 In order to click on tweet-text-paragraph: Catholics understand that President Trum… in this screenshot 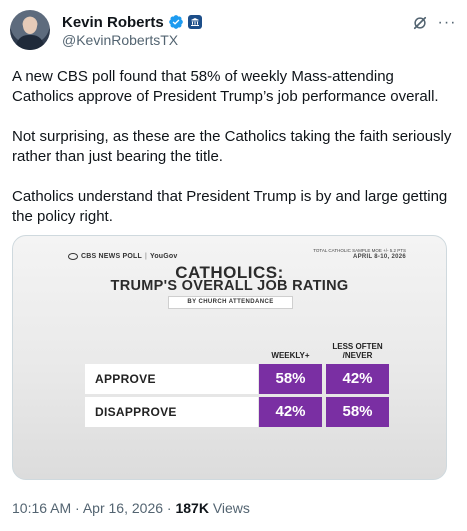, I will do `click(230, 206)`.